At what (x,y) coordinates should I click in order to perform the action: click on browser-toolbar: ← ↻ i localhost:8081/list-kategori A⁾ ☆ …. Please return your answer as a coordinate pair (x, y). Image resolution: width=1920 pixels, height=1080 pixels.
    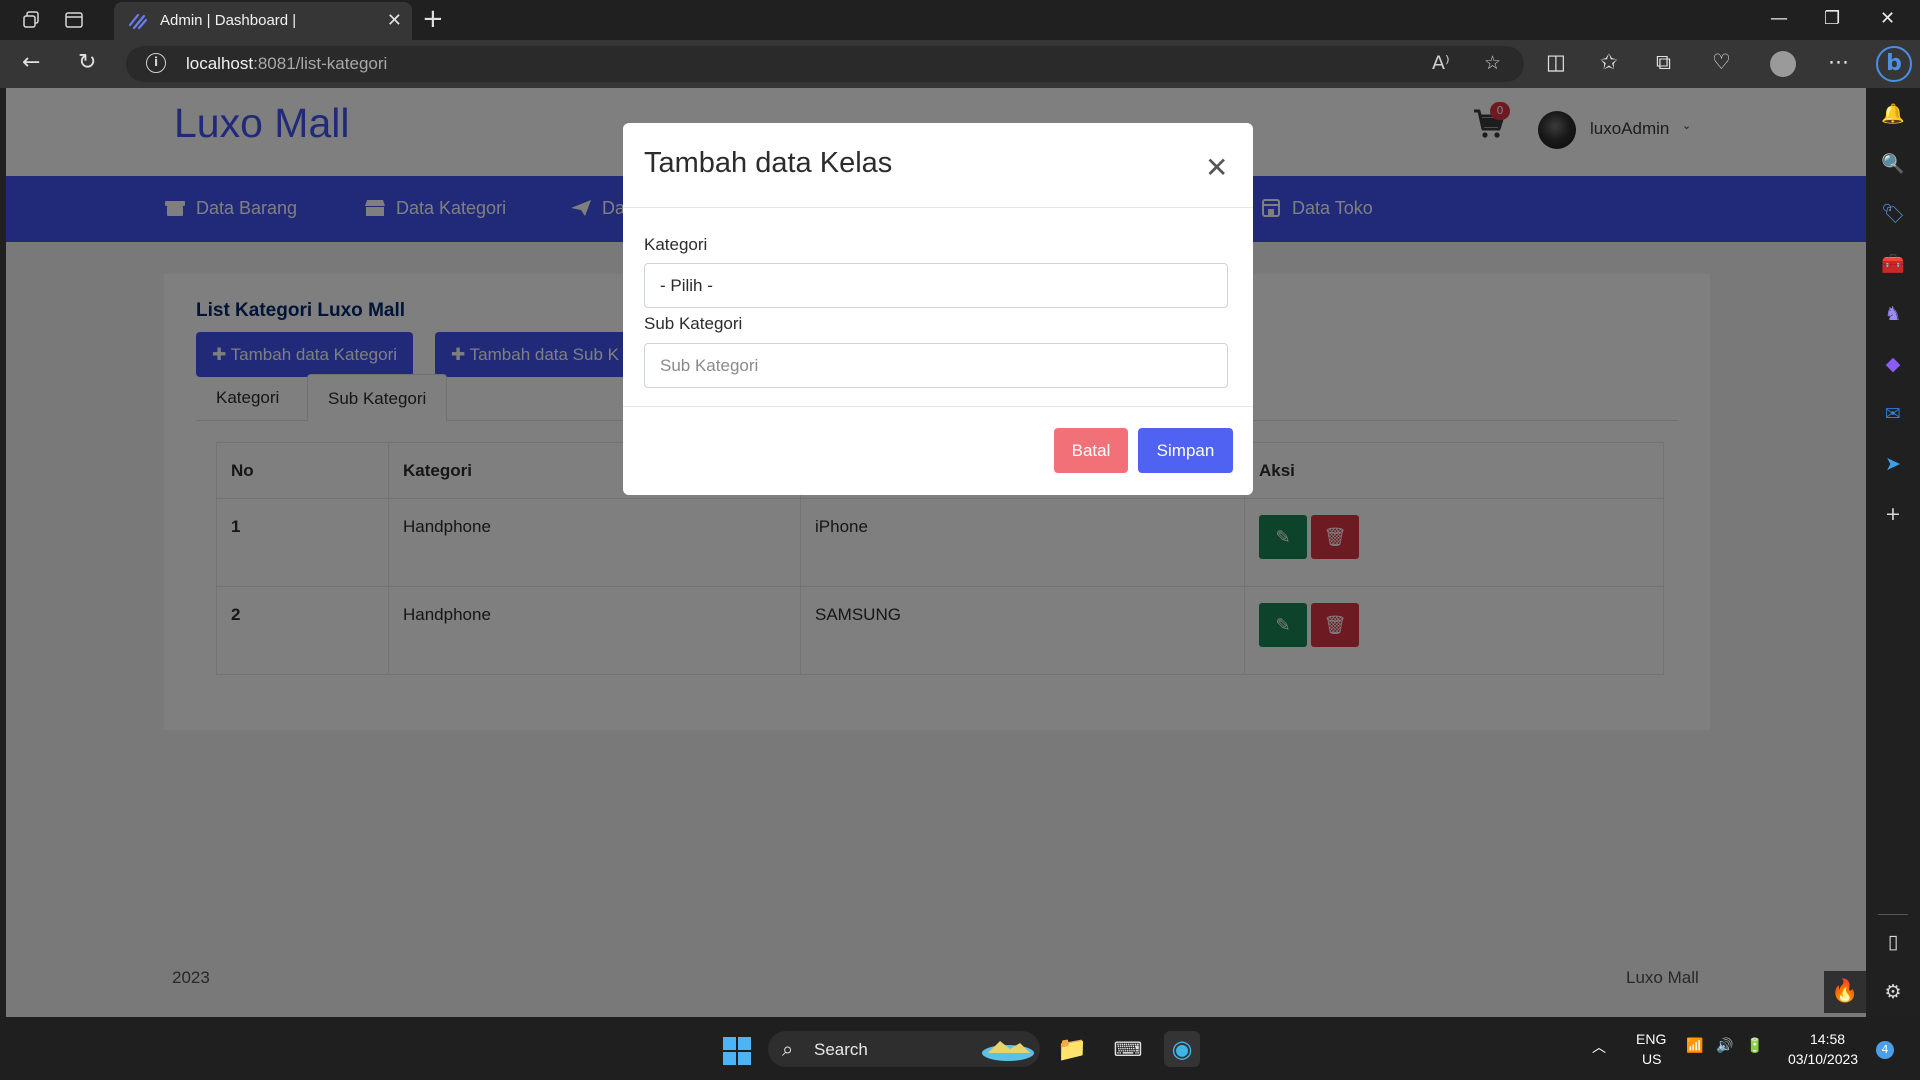
    Looking at the image, I should click on (960, 64).